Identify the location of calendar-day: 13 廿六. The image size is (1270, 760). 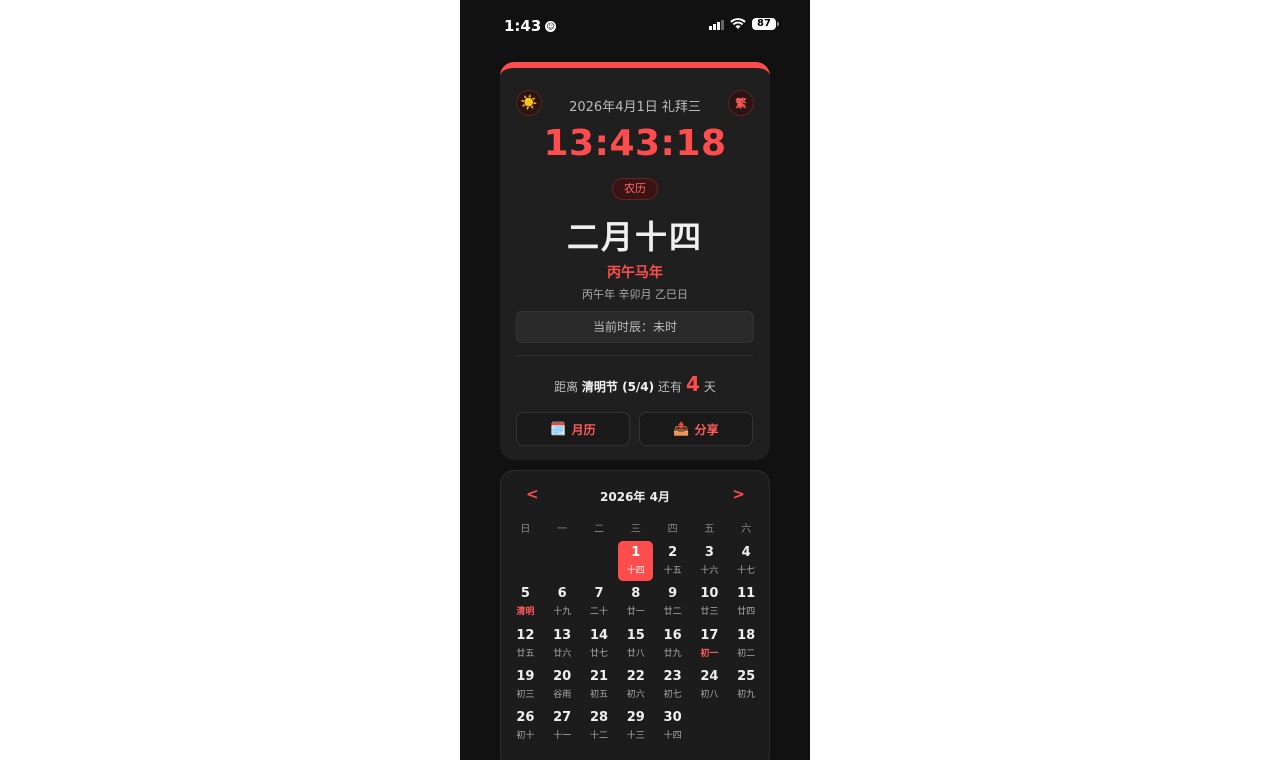
(562, 644).